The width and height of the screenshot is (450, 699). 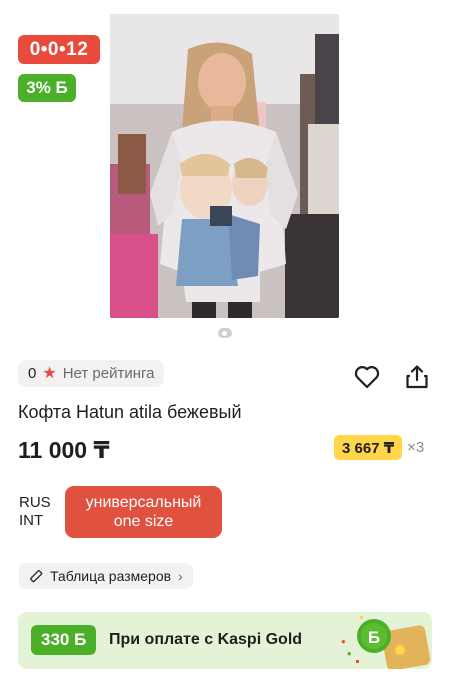 I want to click on installment-times: ×3, so click(x=416, y=447).